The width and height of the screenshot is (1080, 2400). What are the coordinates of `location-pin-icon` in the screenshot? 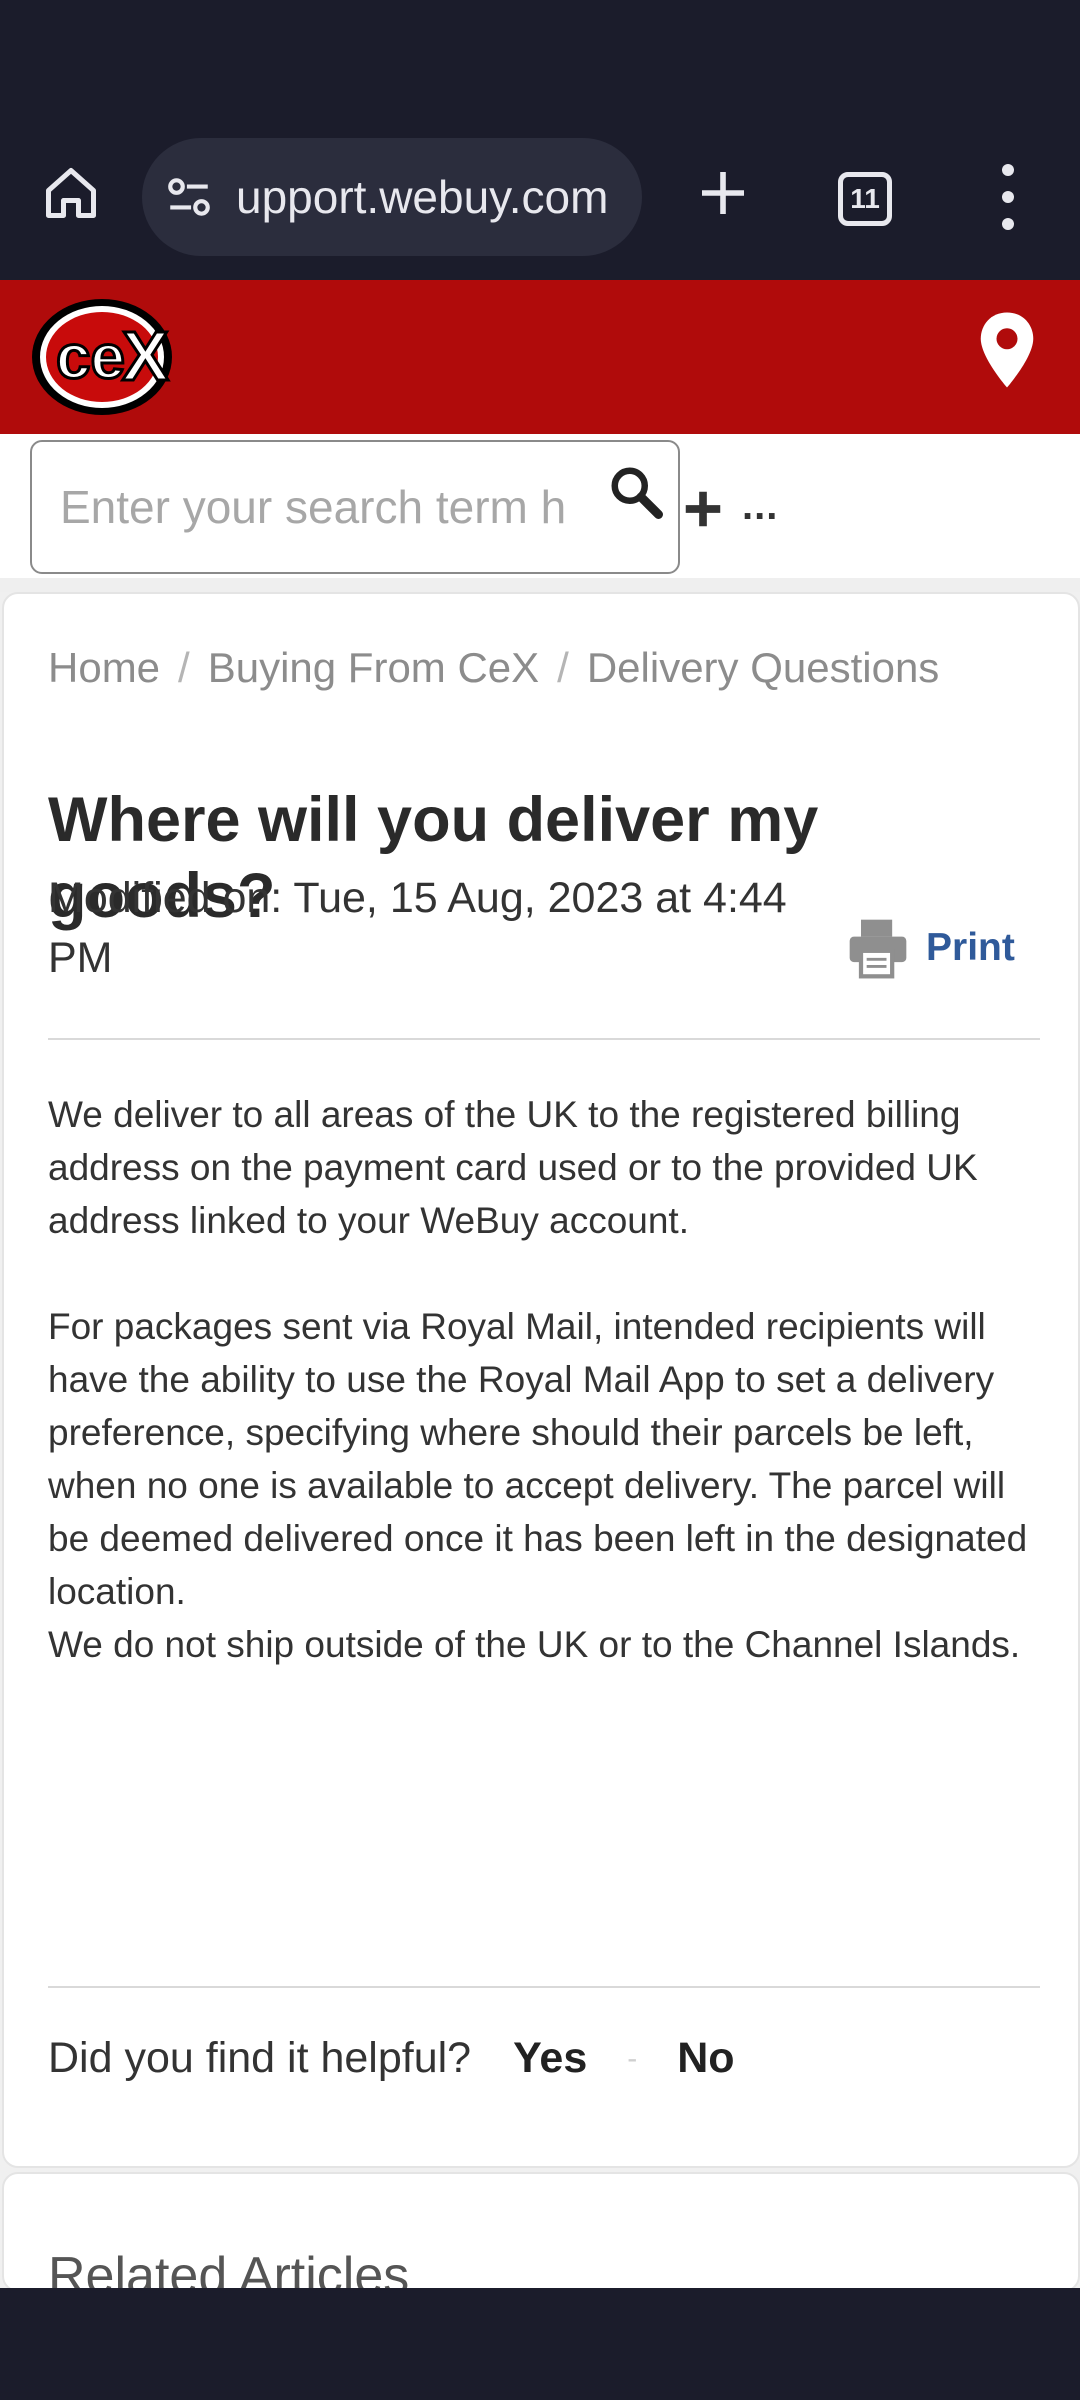 It's located at (1007, 350).